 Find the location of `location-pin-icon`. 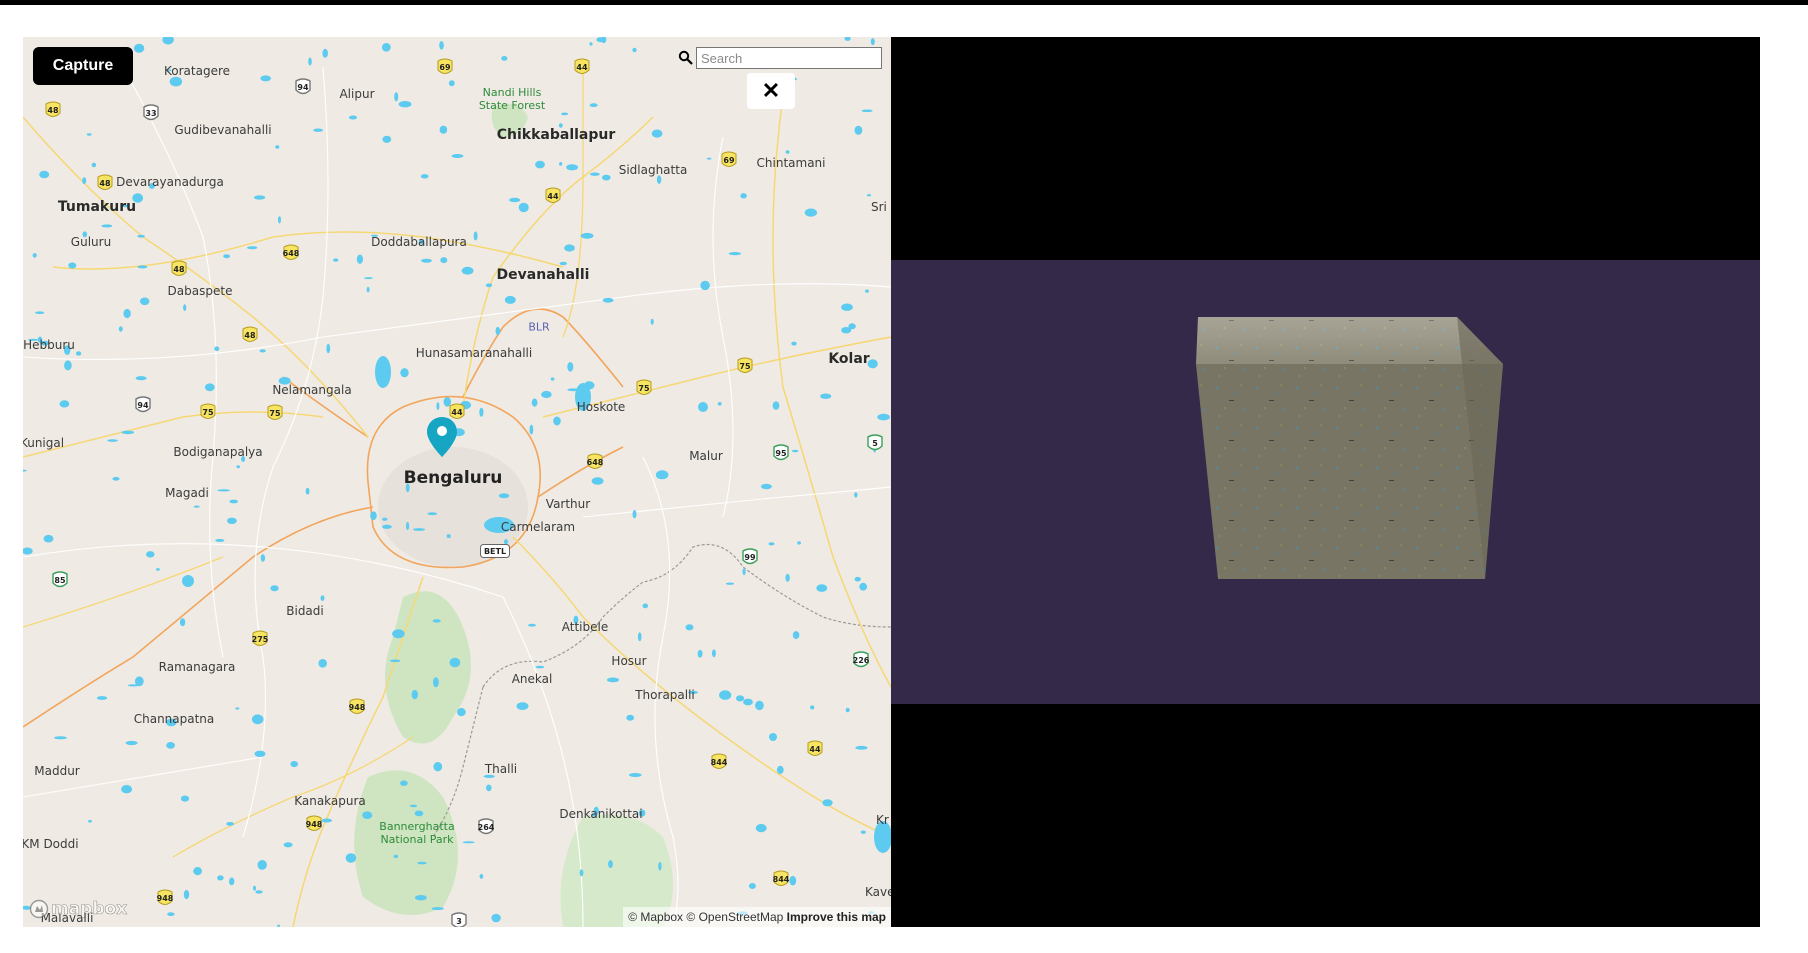

location-pin-icon is located at coordinates (442, 437).